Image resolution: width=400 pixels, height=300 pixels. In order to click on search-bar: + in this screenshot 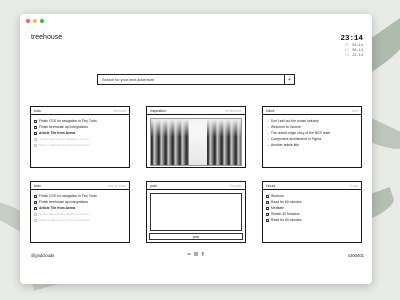, I will do `click(196, 79)`.